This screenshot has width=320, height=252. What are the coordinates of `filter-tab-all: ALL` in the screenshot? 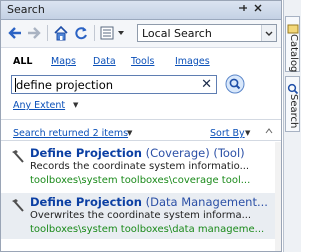 It's located at (22, 61).